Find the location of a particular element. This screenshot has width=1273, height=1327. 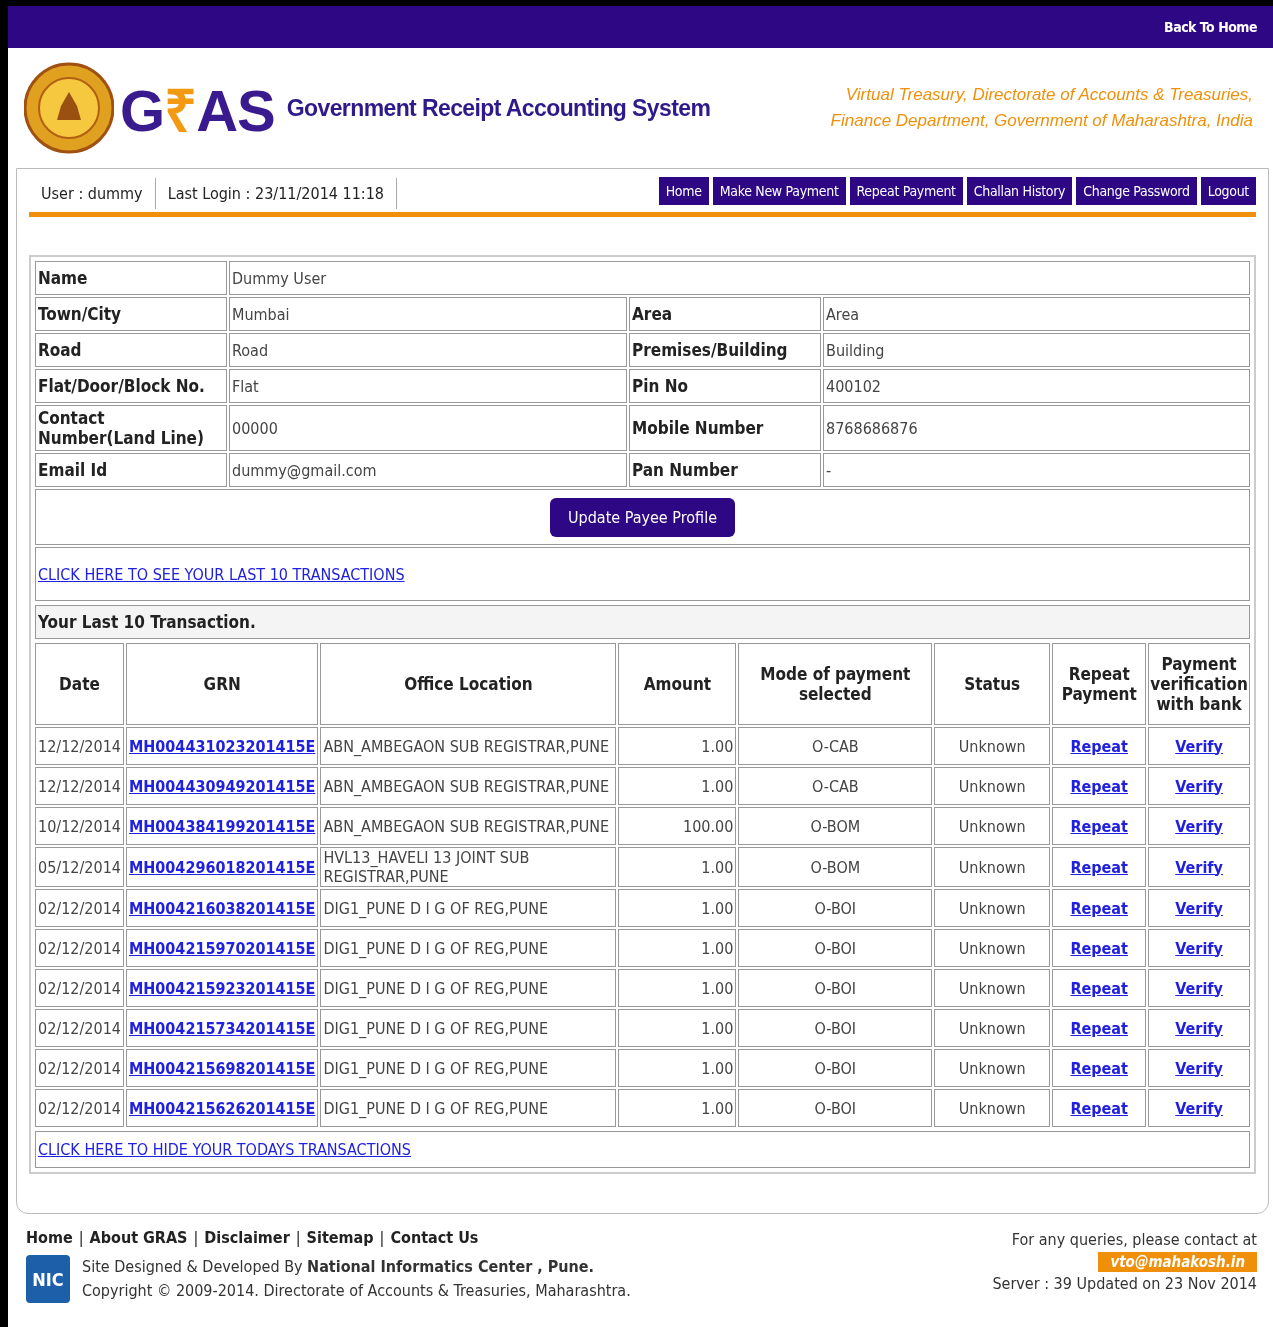

field-label: Pan Number is located at coordinates (725, 470).